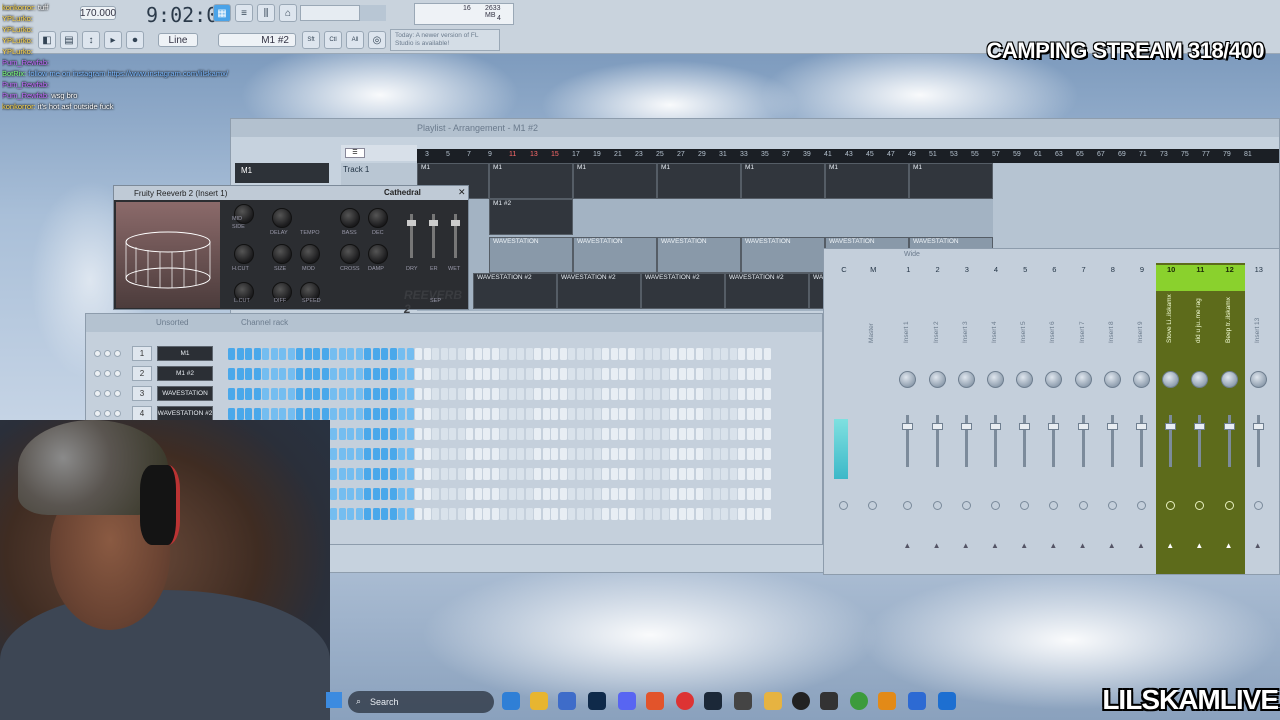 The height and width of the screenshot is (720, 1280). Describe the element at coordinates (454, 323) in the screenshot. I see `channel-rack-titlebar: Unsorted Channel rack` at that location.